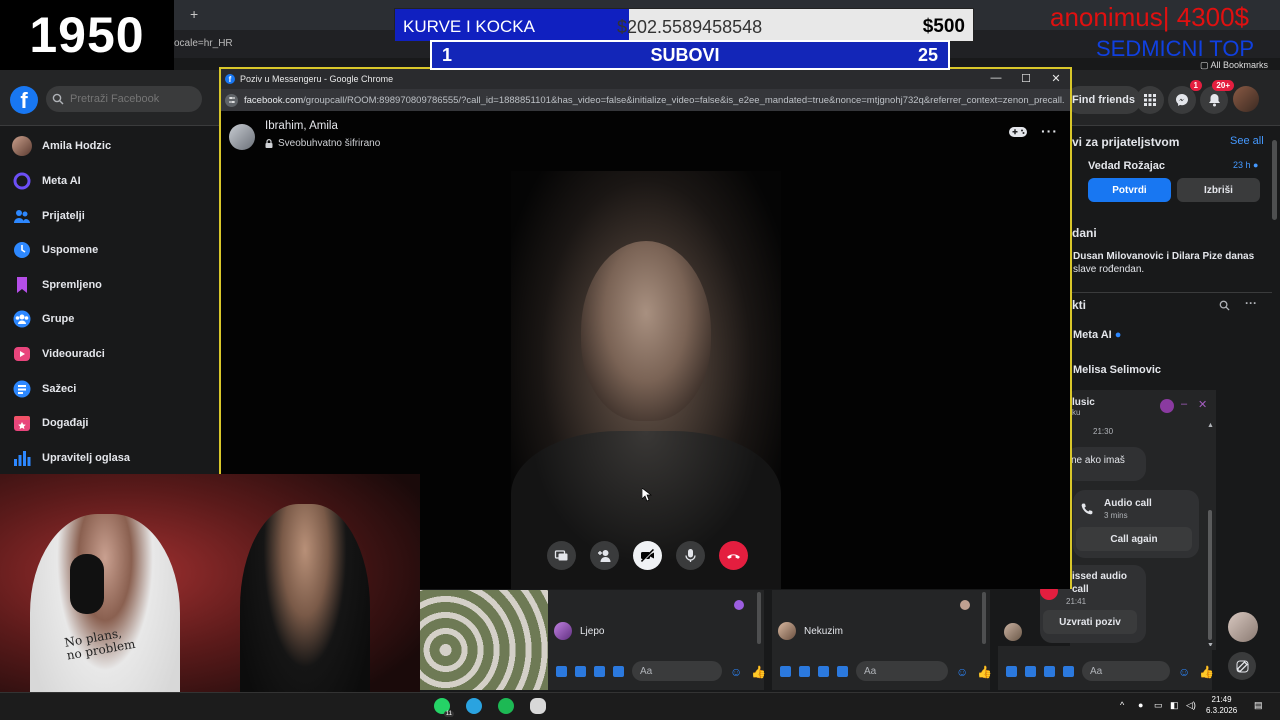 The width and height of the screenshot is (1280, 720). What do you see at coordinates (538, 706) in the screenshot?
I see `app-icon` at bounding box center [538, 706].